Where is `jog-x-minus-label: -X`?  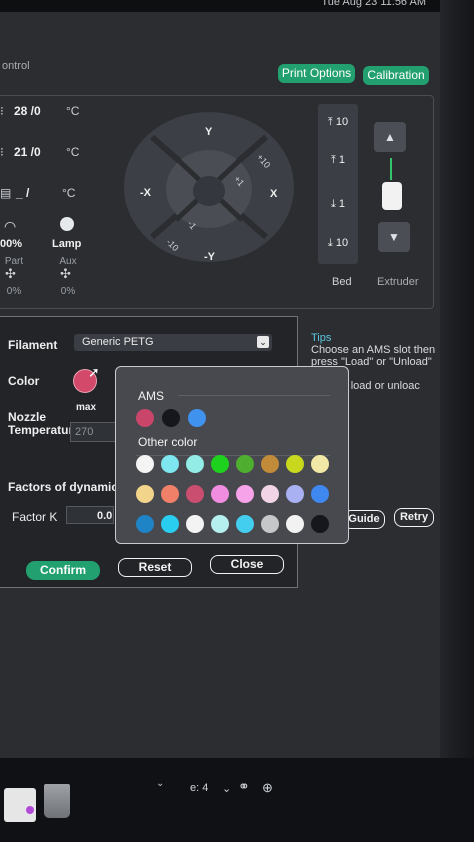 jog-x-minus-label: -X is located at coordinates (145, 193).